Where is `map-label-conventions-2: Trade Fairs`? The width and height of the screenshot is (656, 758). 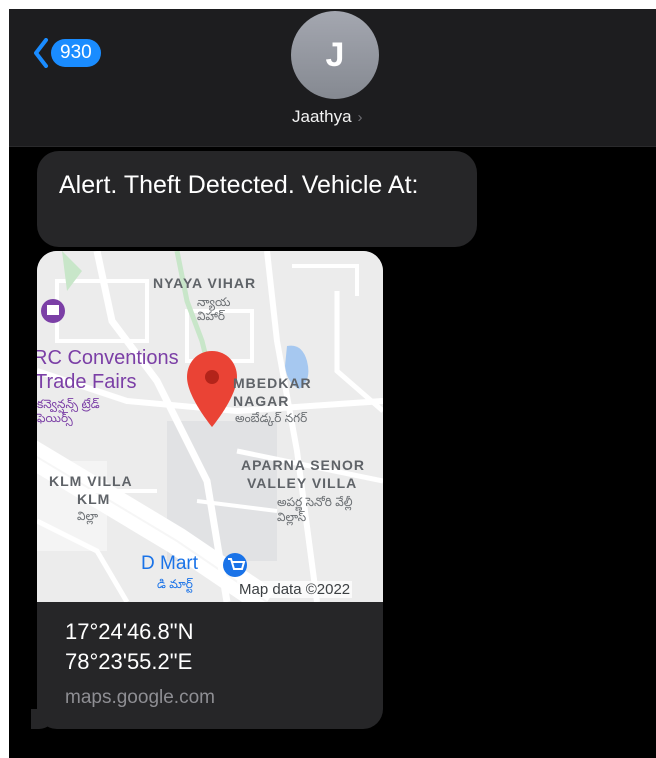
map-label-conventions-2: Trade Fairs is located at coordinates (87, 382).